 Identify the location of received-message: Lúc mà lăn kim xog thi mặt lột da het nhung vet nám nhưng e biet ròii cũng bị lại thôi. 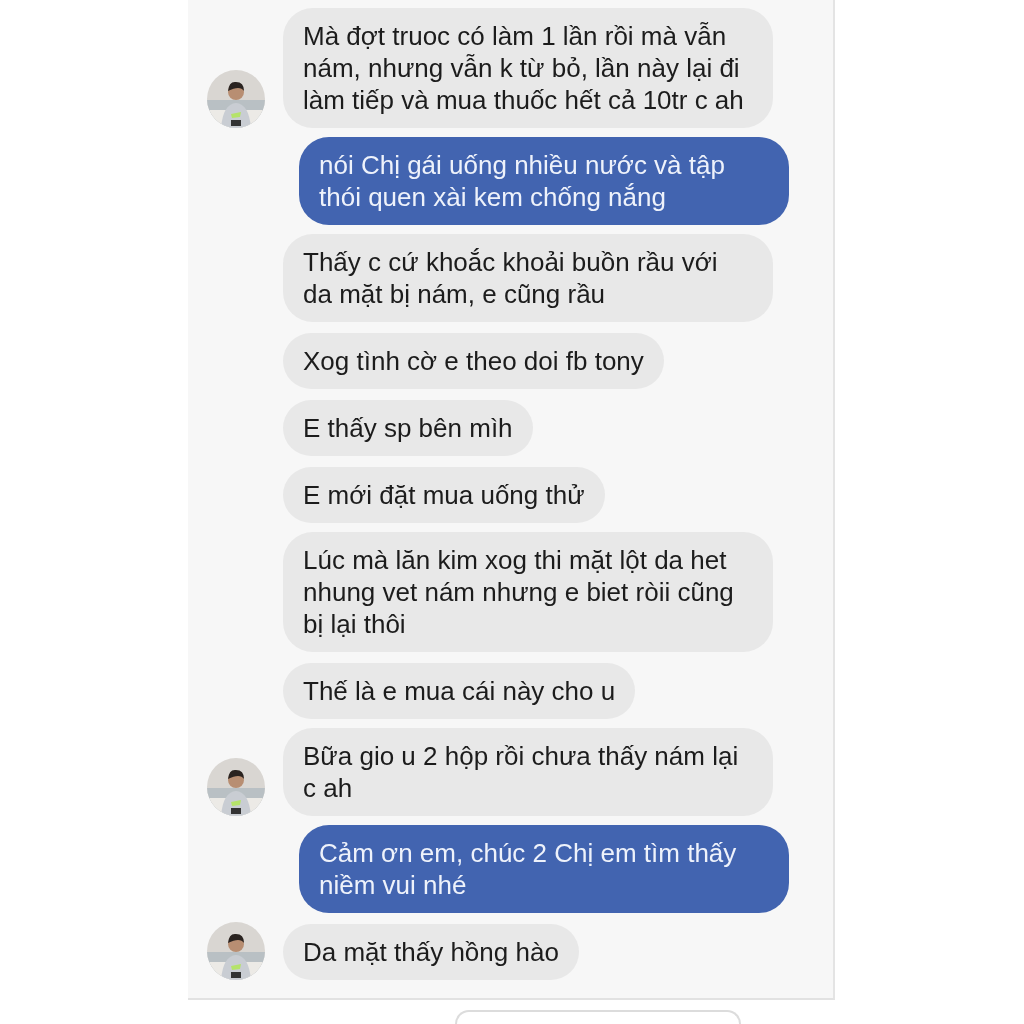
(528, 592).